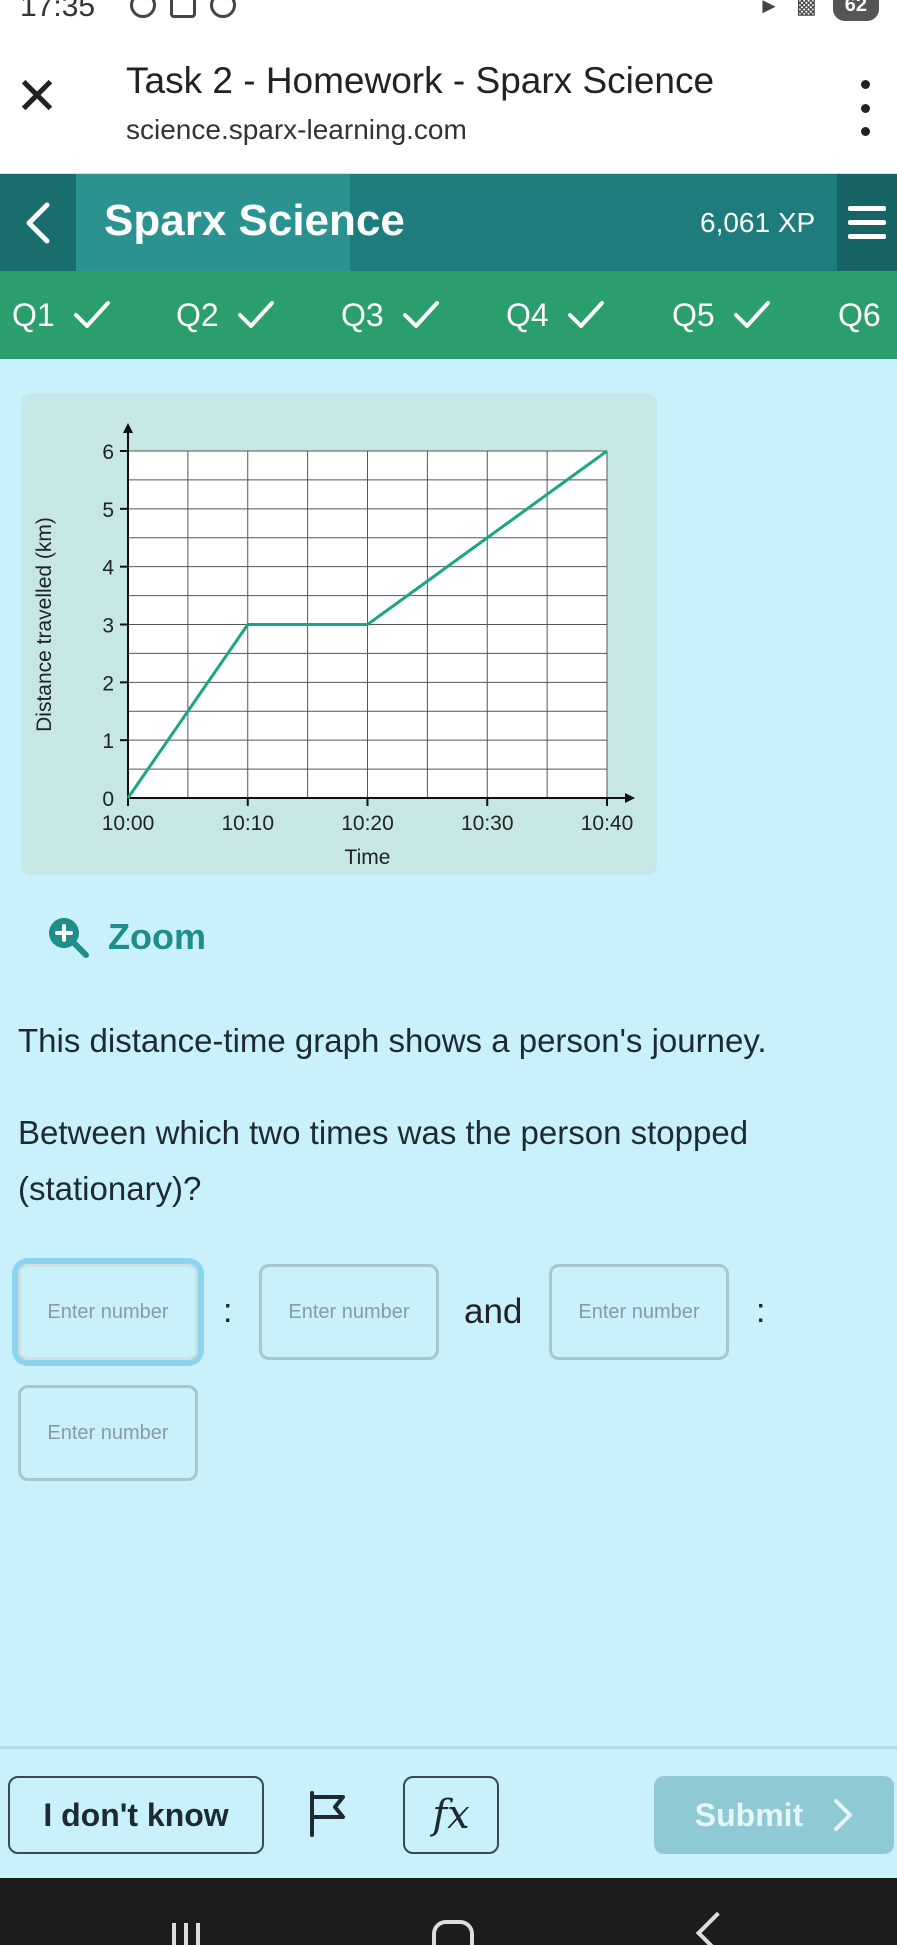 The image size is (897, 1945). What do you see at coordinates (143, 9) in the screenshot?
I see `messenger-icon` at bounding box center [143, 9].